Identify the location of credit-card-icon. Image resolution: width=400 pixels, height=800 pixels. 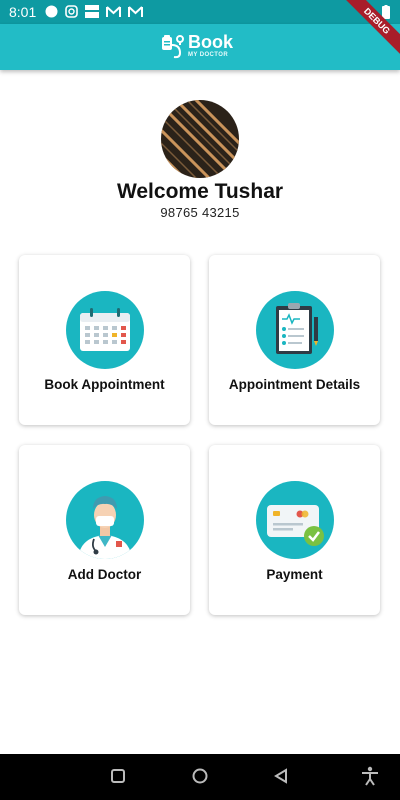
(295, 520).